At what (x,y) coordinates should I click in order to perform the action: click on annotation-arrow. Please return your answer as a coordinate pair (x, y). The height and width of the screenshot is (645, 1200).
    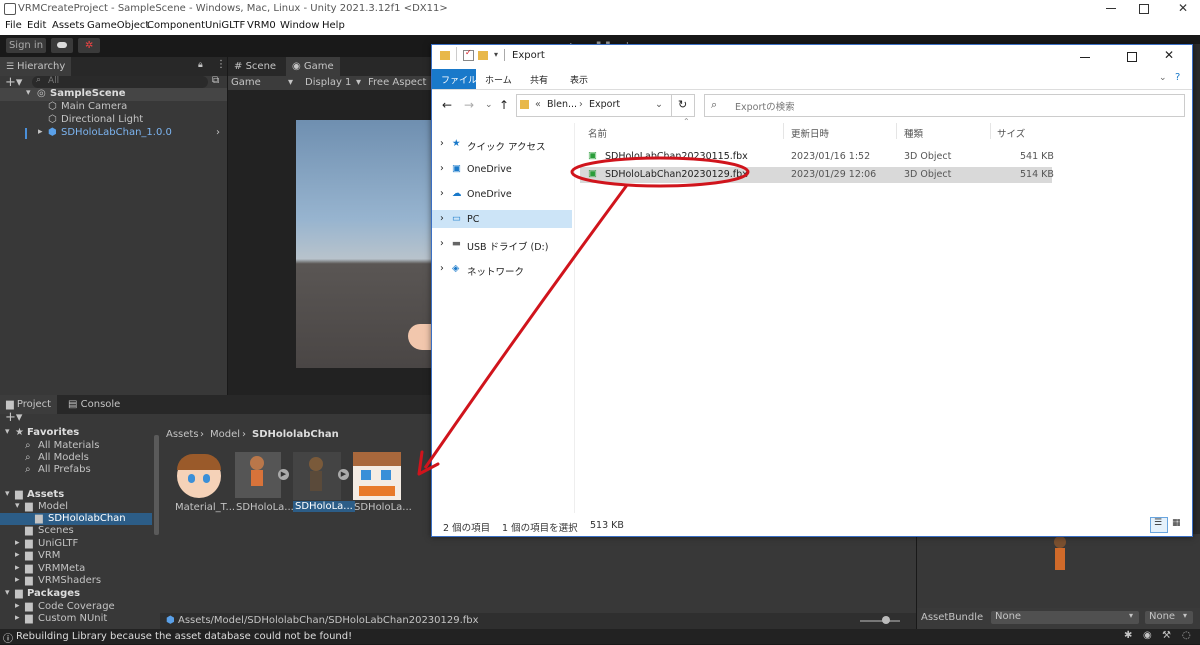
    Looking at the image, I should click on (526, 326).